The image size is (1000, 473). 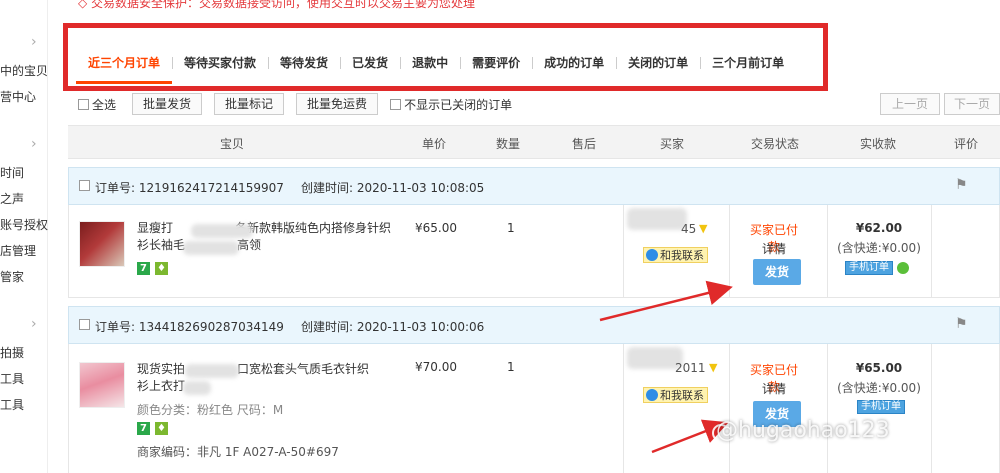 I want to click on product-title: 显瘦打 冬新款韩版纯色内搭修身针织 衫长袖毛 高领, so click(x=272, y=237).